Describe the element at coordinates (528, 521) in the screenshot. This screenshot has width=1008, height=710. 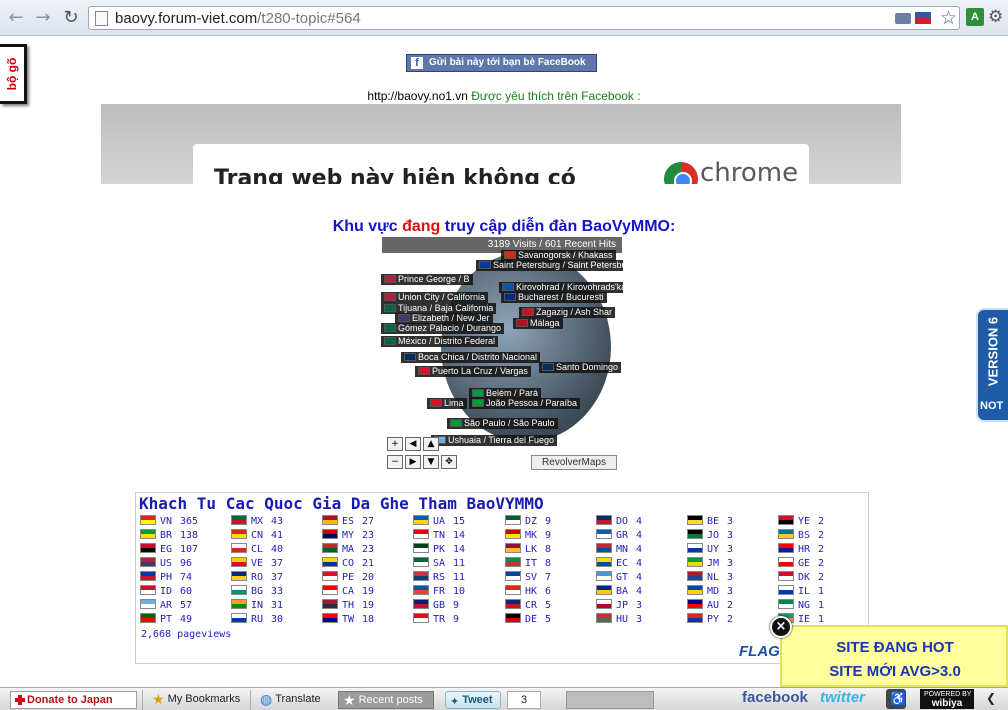
I see `country-entry: DZ 9` at that location.